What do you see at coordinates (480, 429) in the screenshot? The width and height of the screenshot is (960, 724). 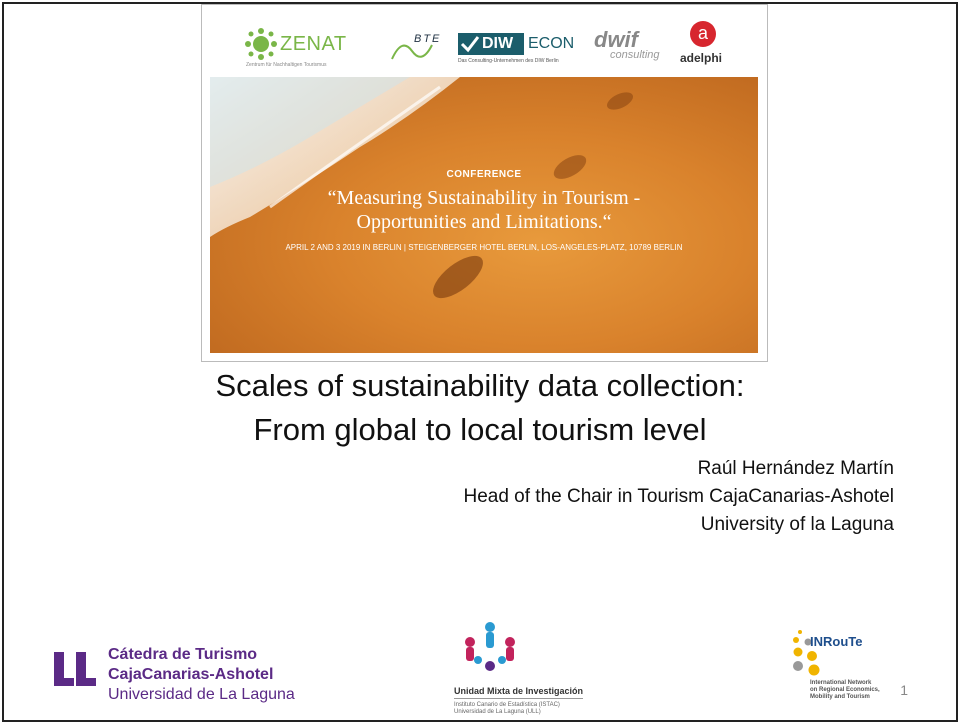 I see `slide-title-line2: From global to local tourism level` at bounding box center [480, 429].